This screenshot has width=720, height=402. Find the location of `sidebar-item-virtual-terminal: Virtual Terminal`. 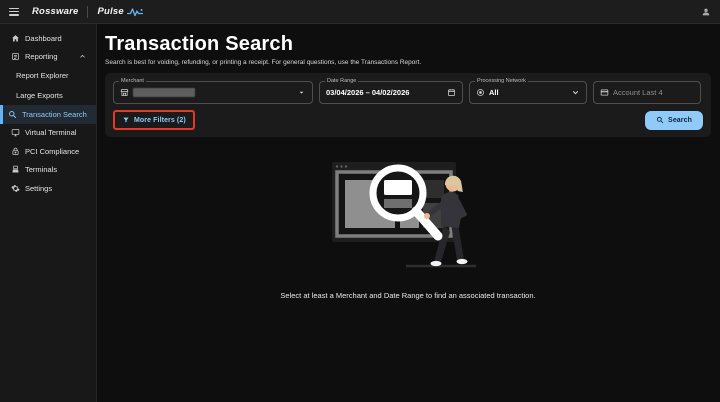

sidebar-item-virtual-terminal: Virtual Terminal is located at coordinates (48, 133).